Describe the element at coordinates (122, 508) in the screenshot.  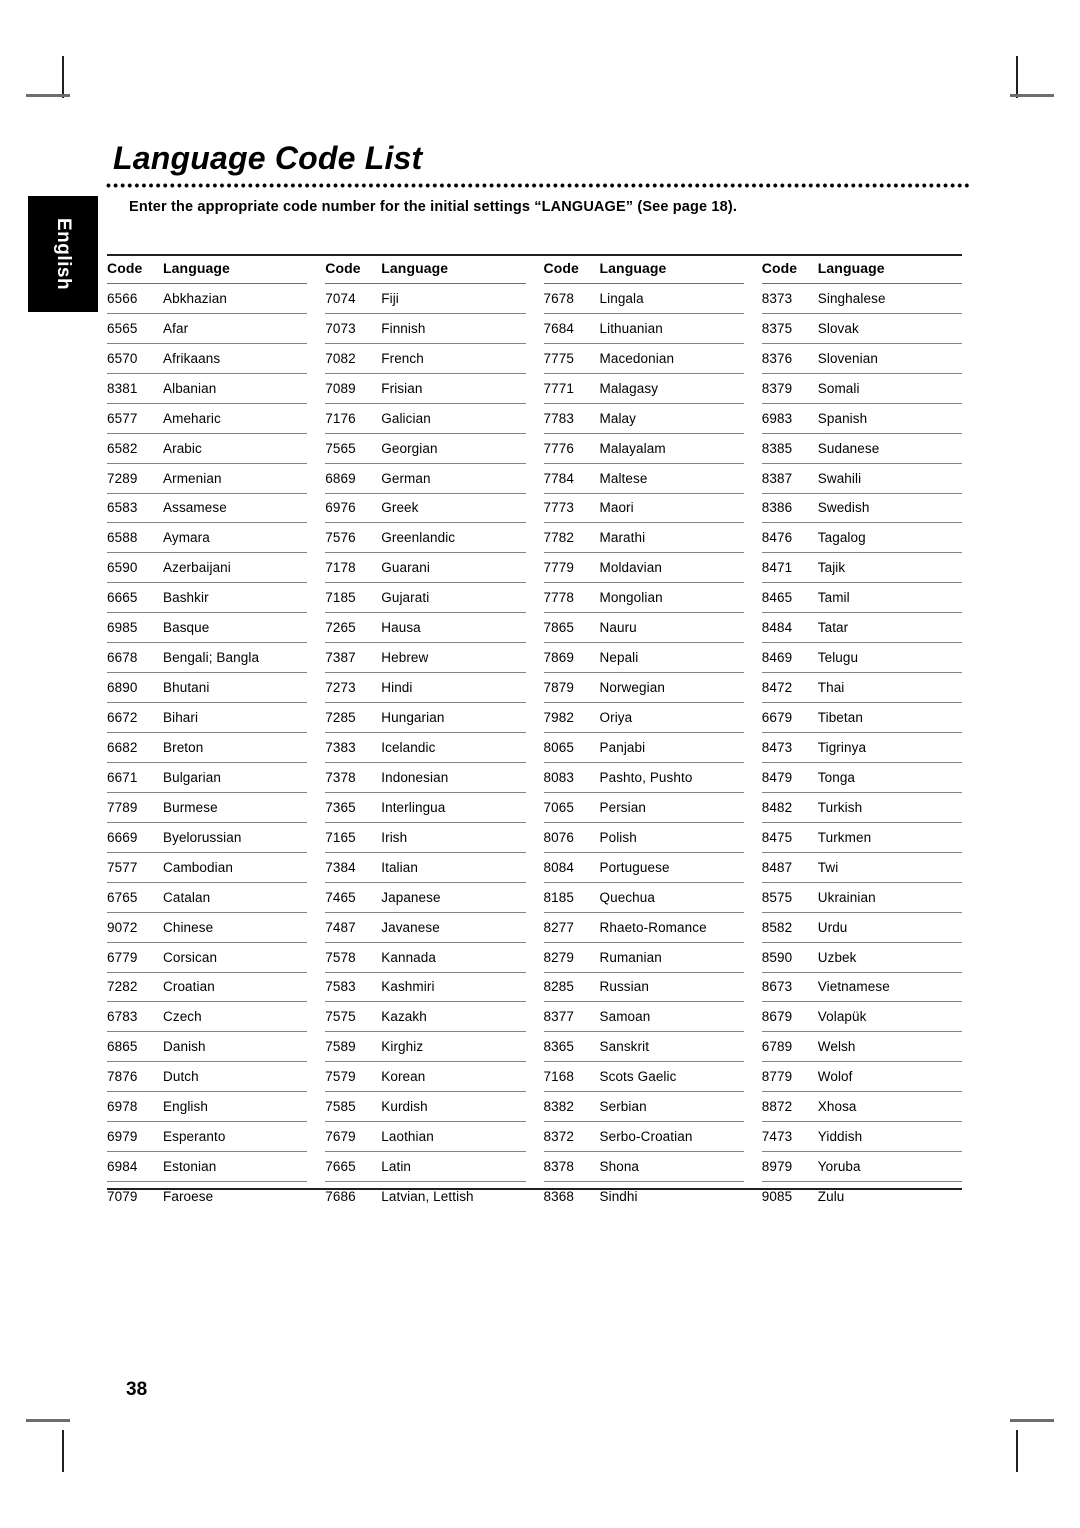
I see `cell-code: 6583` at that location.